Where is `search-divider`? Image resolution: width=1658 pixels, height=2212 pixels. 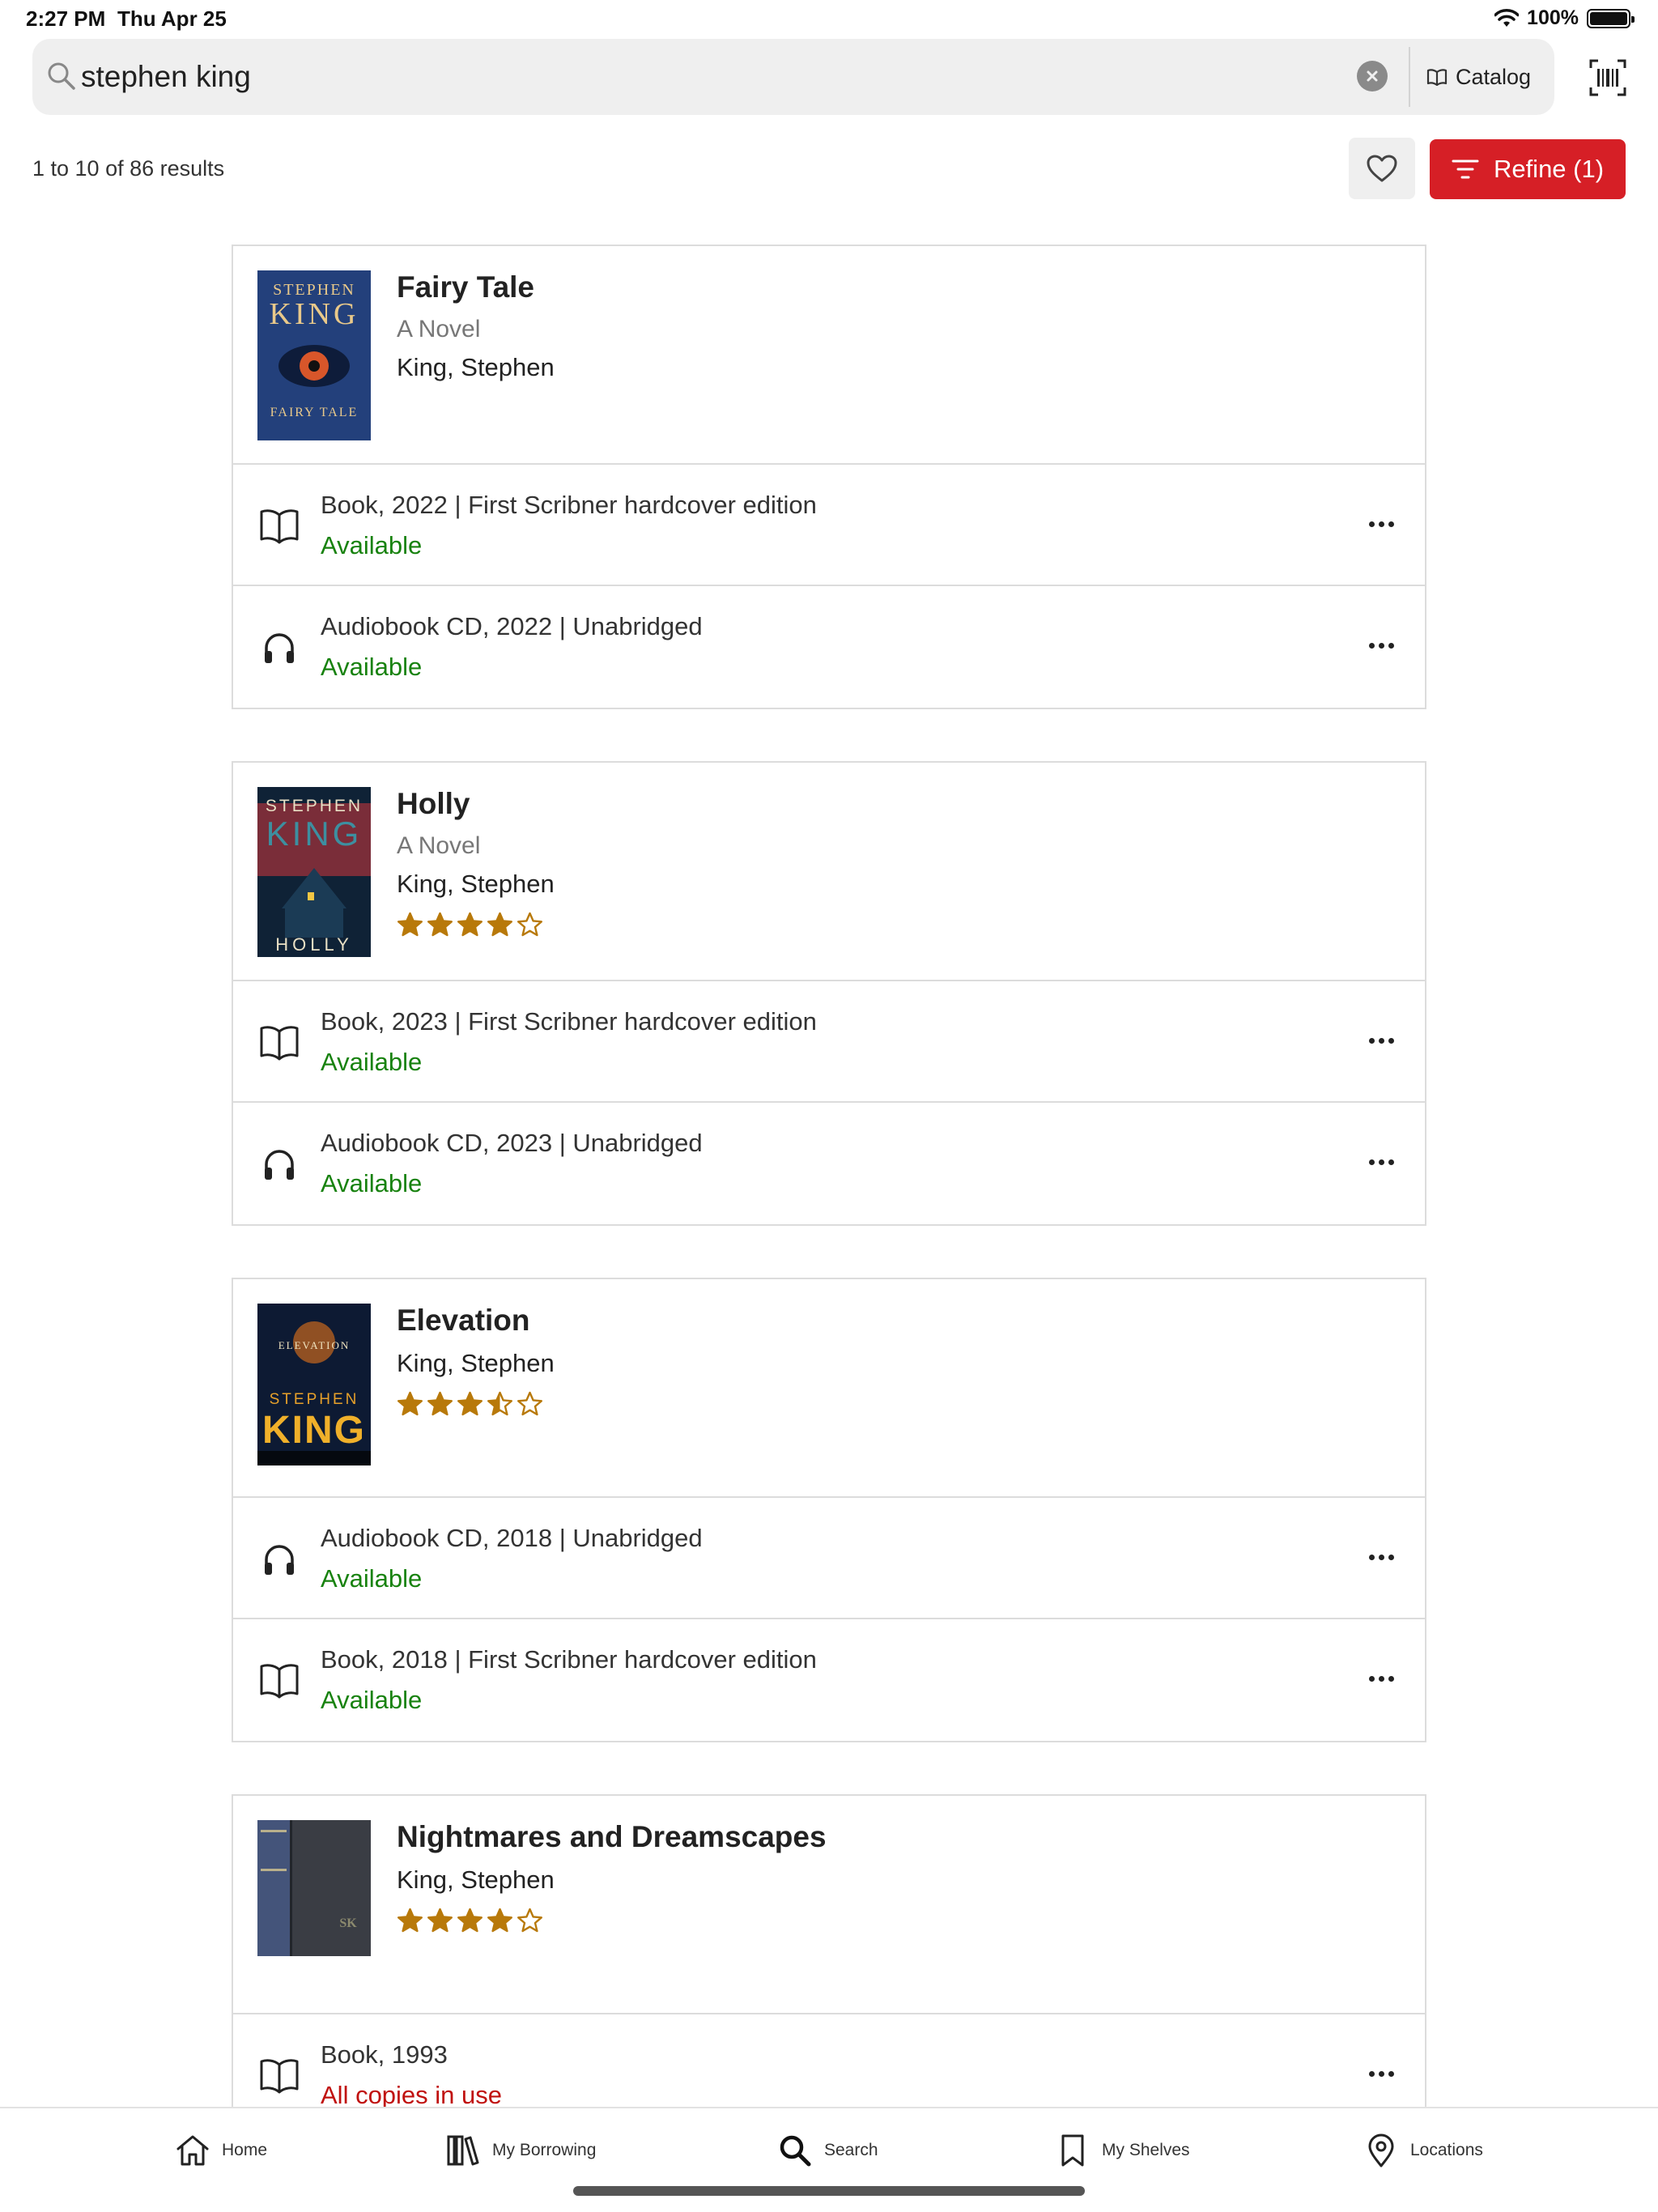
search-divider is located at coordinates (1409, 77).